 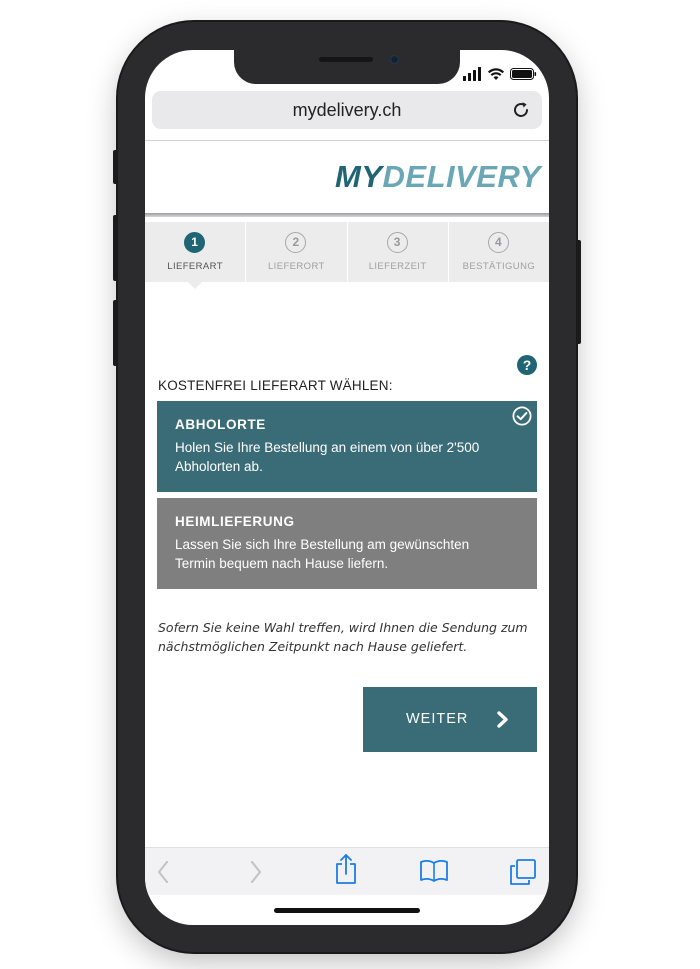 What do you see at coordinates (163, 872) in the screenshot?
I see `chevron-left-icon` at bounding box center [163, 872].